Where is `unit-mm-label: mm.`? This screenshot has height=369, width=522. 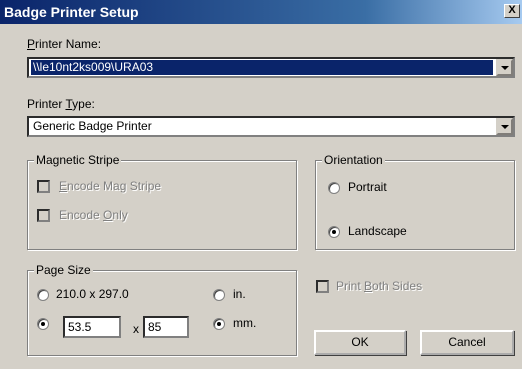 unit-mm-label: mm. is located at coordinates (245, 323).